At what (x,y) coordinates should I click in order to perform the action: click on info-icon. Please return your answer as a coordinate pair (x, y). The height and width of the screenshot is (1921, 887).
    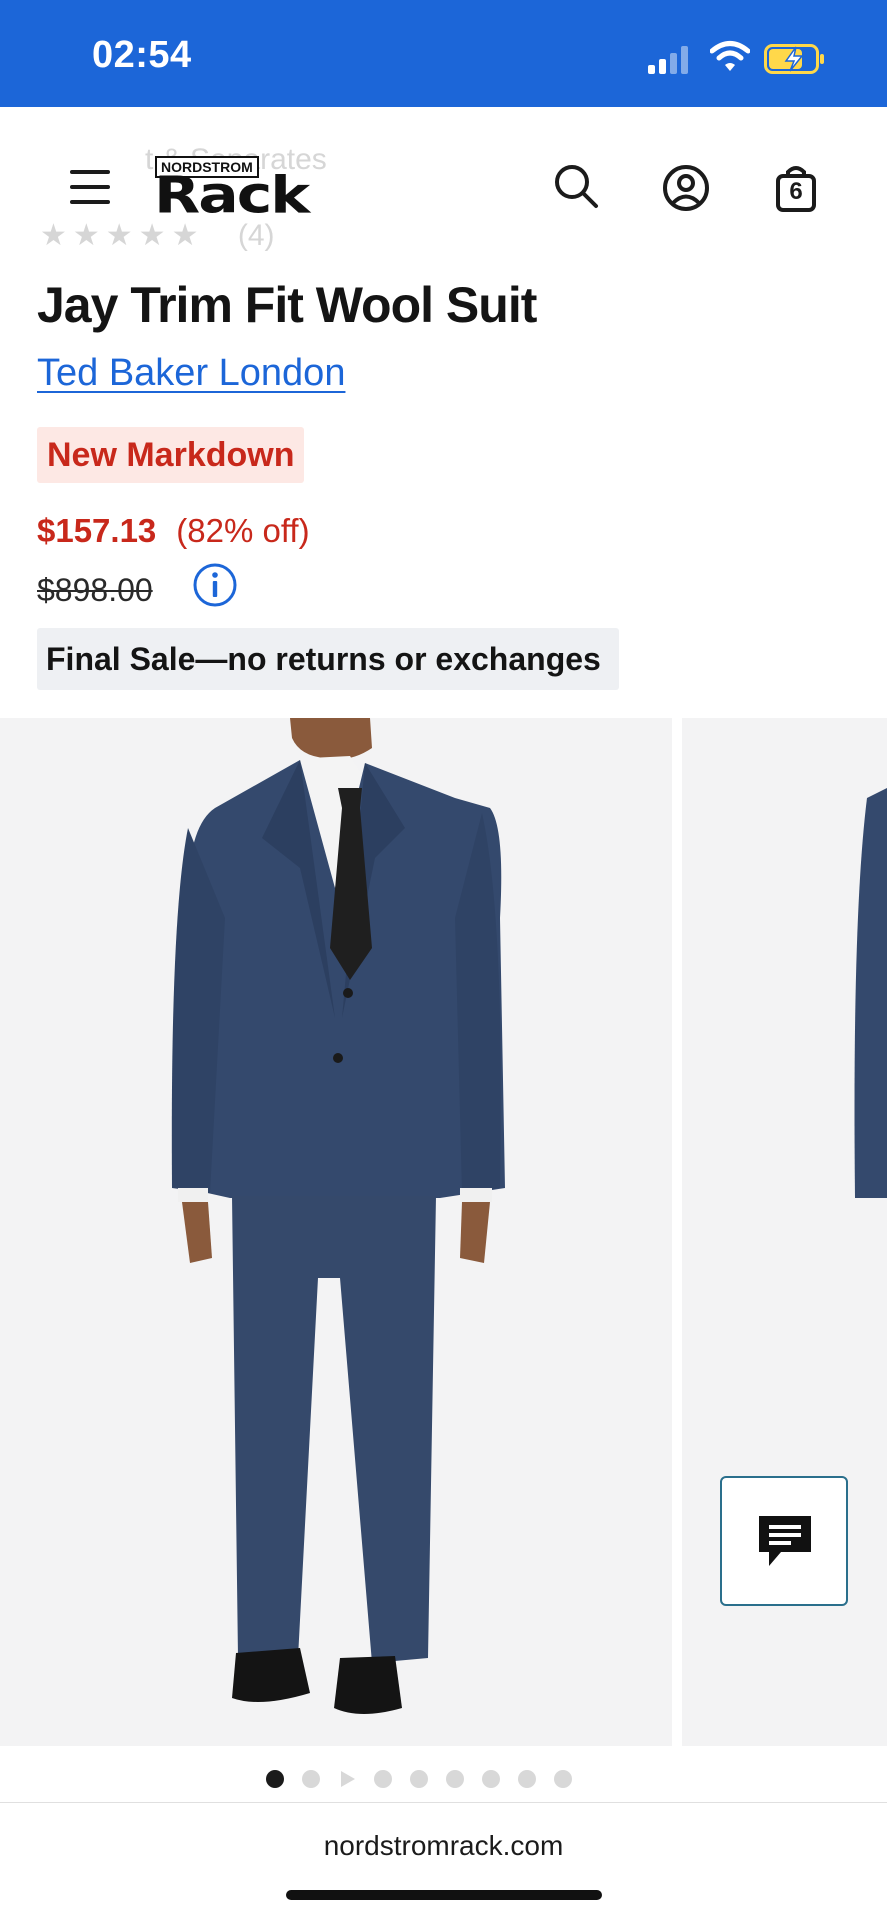
    Looking at the image, I should click on (215, 585).